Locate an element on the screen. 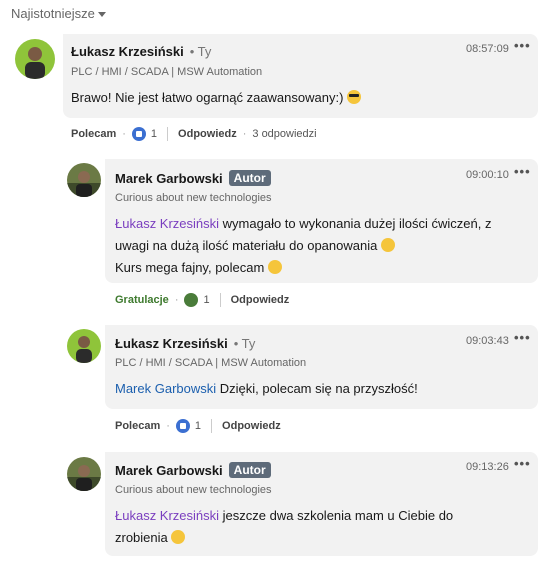  timestamp: 09:13:26 is located at coordinates (487, 467).